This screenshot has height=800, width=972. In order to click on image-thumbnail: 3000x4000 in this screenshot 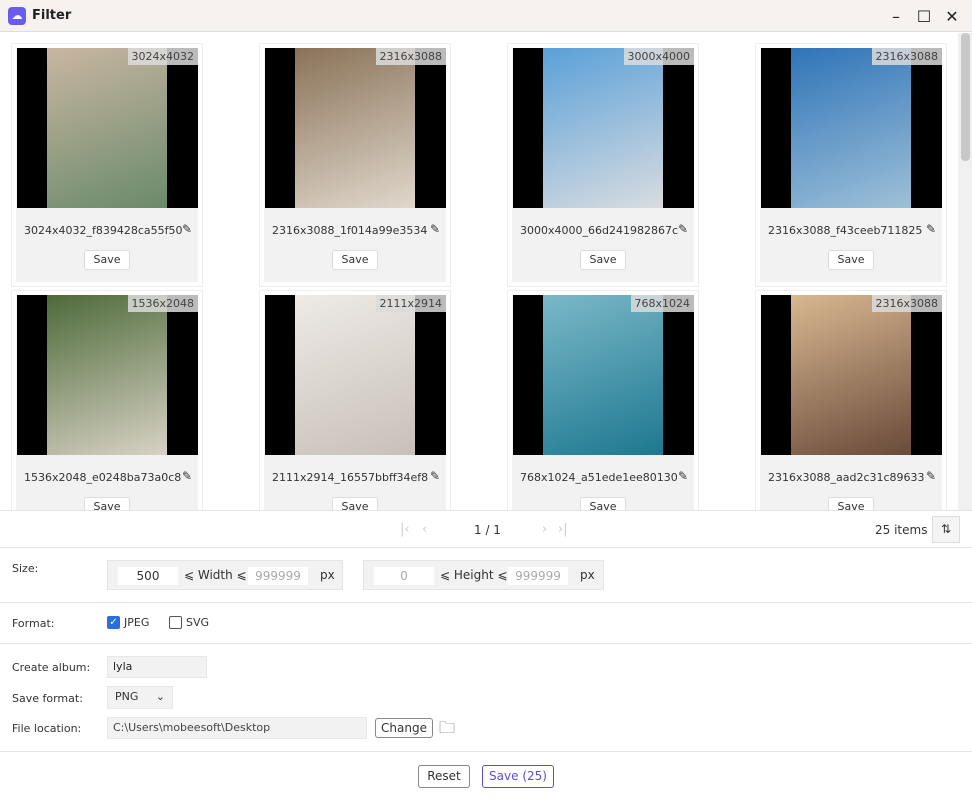, I will do `click(603, 128)`.